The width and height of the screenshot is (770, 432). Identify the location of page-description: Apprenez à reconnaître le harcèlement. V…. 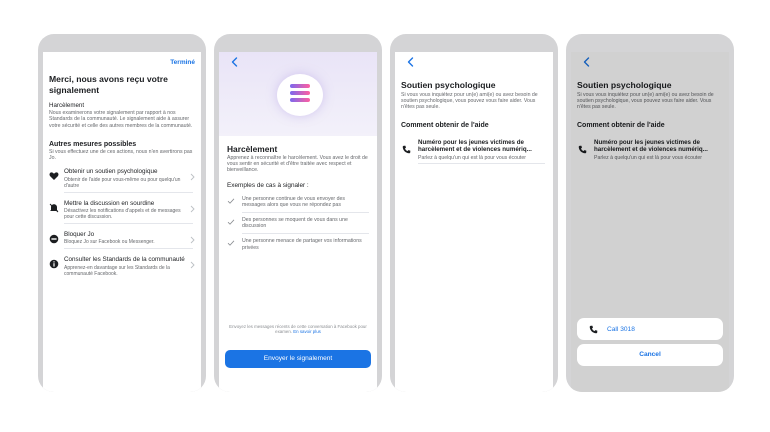
(297, 164).